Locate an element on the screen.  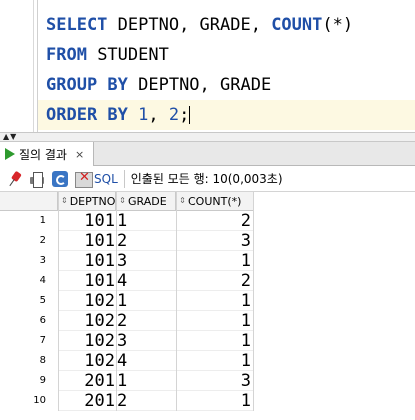
sql-number: 1 is located at coordinates (143, 115).